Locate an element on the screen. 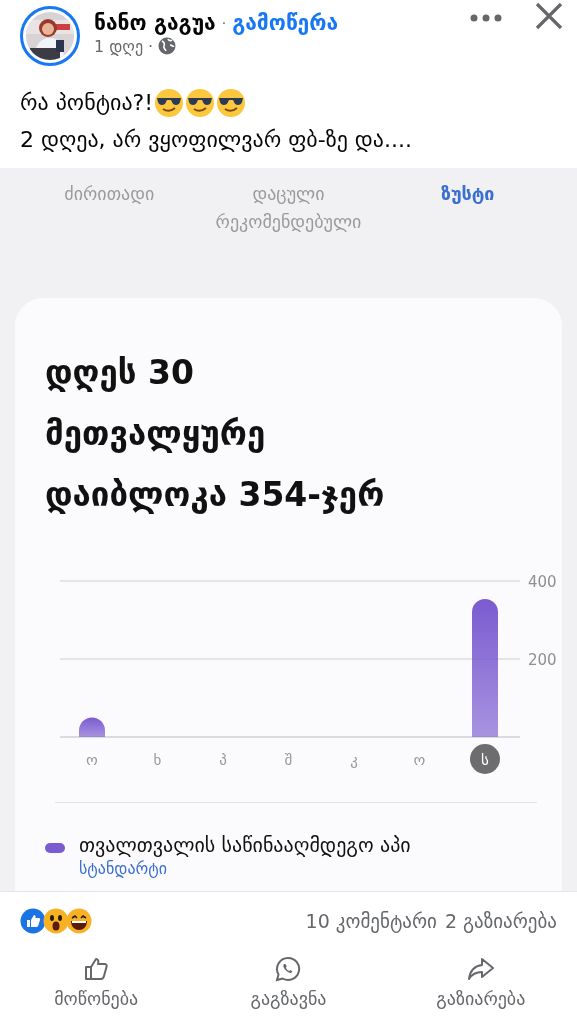 The width and height of the screenshot is (577, 1024). whatsapp-button: გაგზავნა is located at coordinates (288, 982).